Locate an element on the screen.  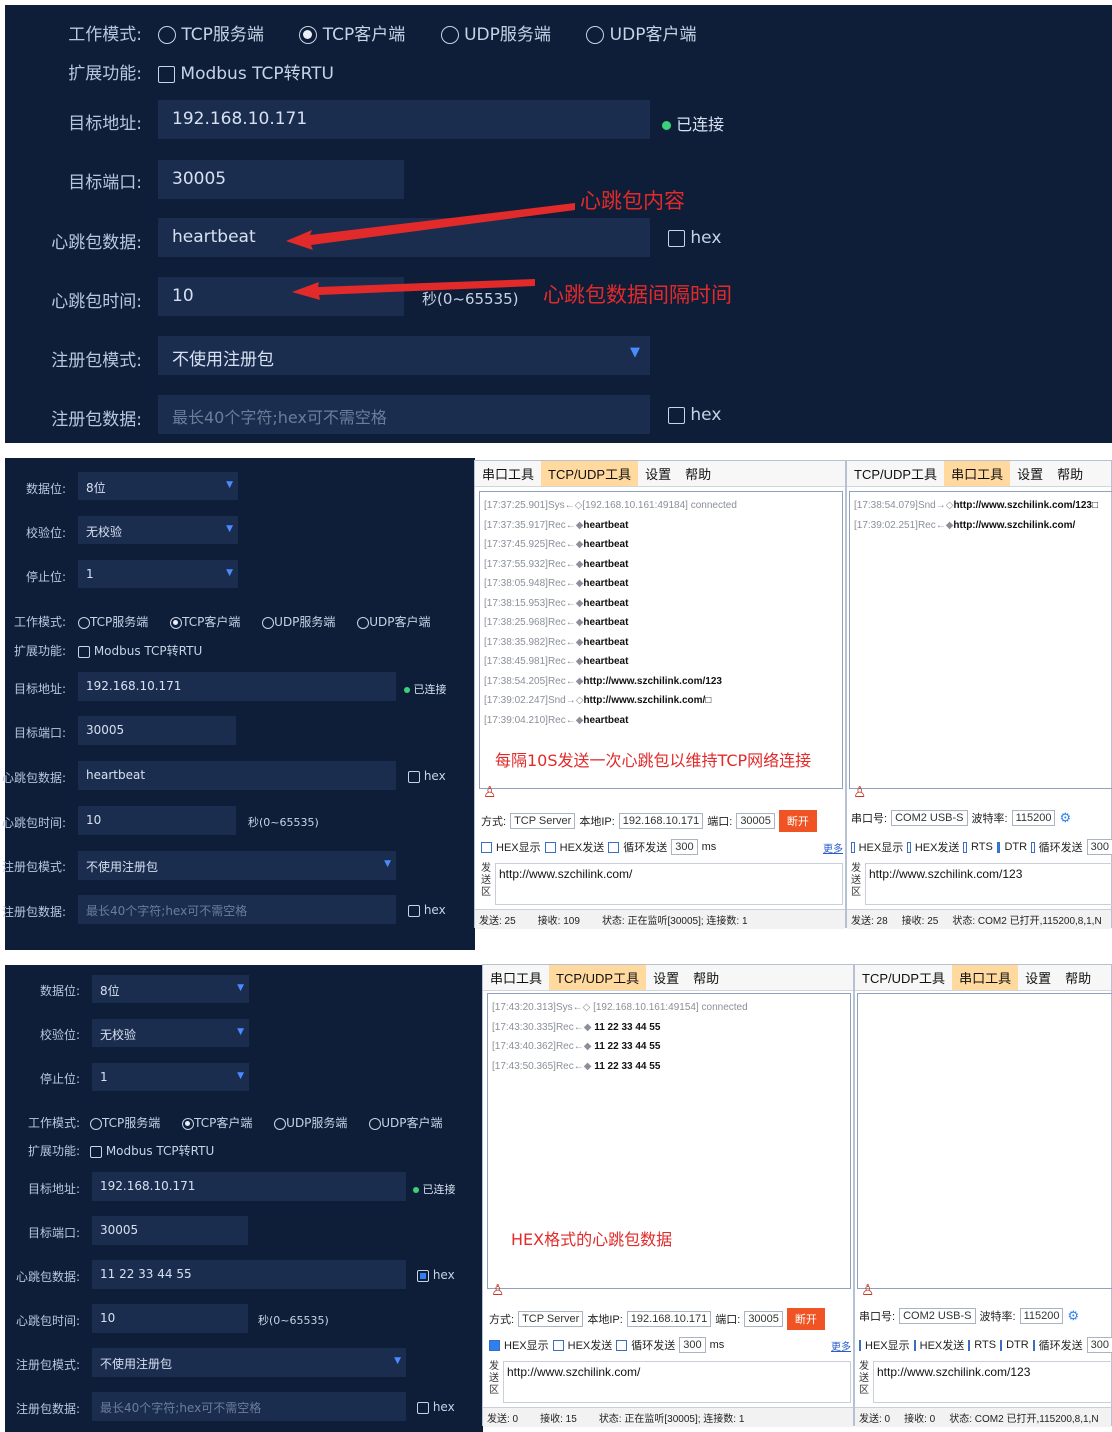
options-row: HEX显示 HEX发送 RTS DTR 循环发送 300 is located at coordinates (981, 847).